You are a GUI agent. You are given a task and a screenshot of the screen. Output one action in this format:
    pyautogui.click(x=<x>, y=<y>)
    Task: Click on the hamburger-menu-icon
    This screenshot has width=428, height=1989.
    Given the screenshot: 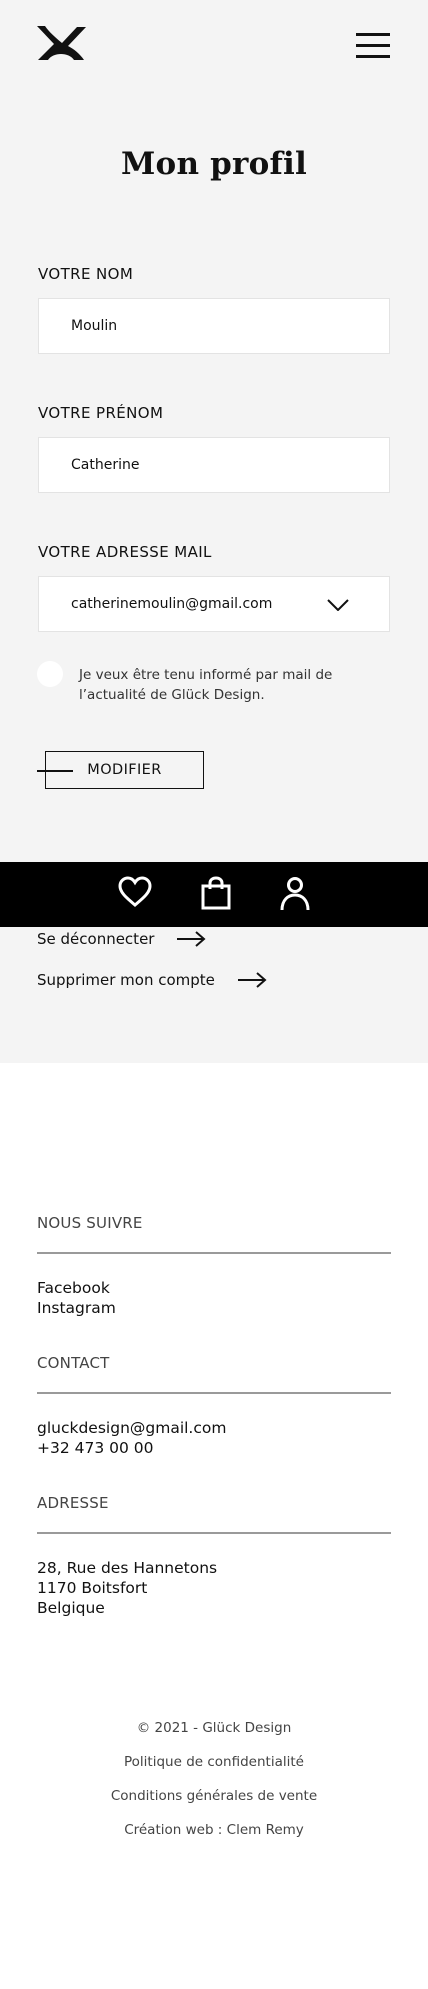 What is the action you would take?
    pyautogui.click(x=373, y=46)
    